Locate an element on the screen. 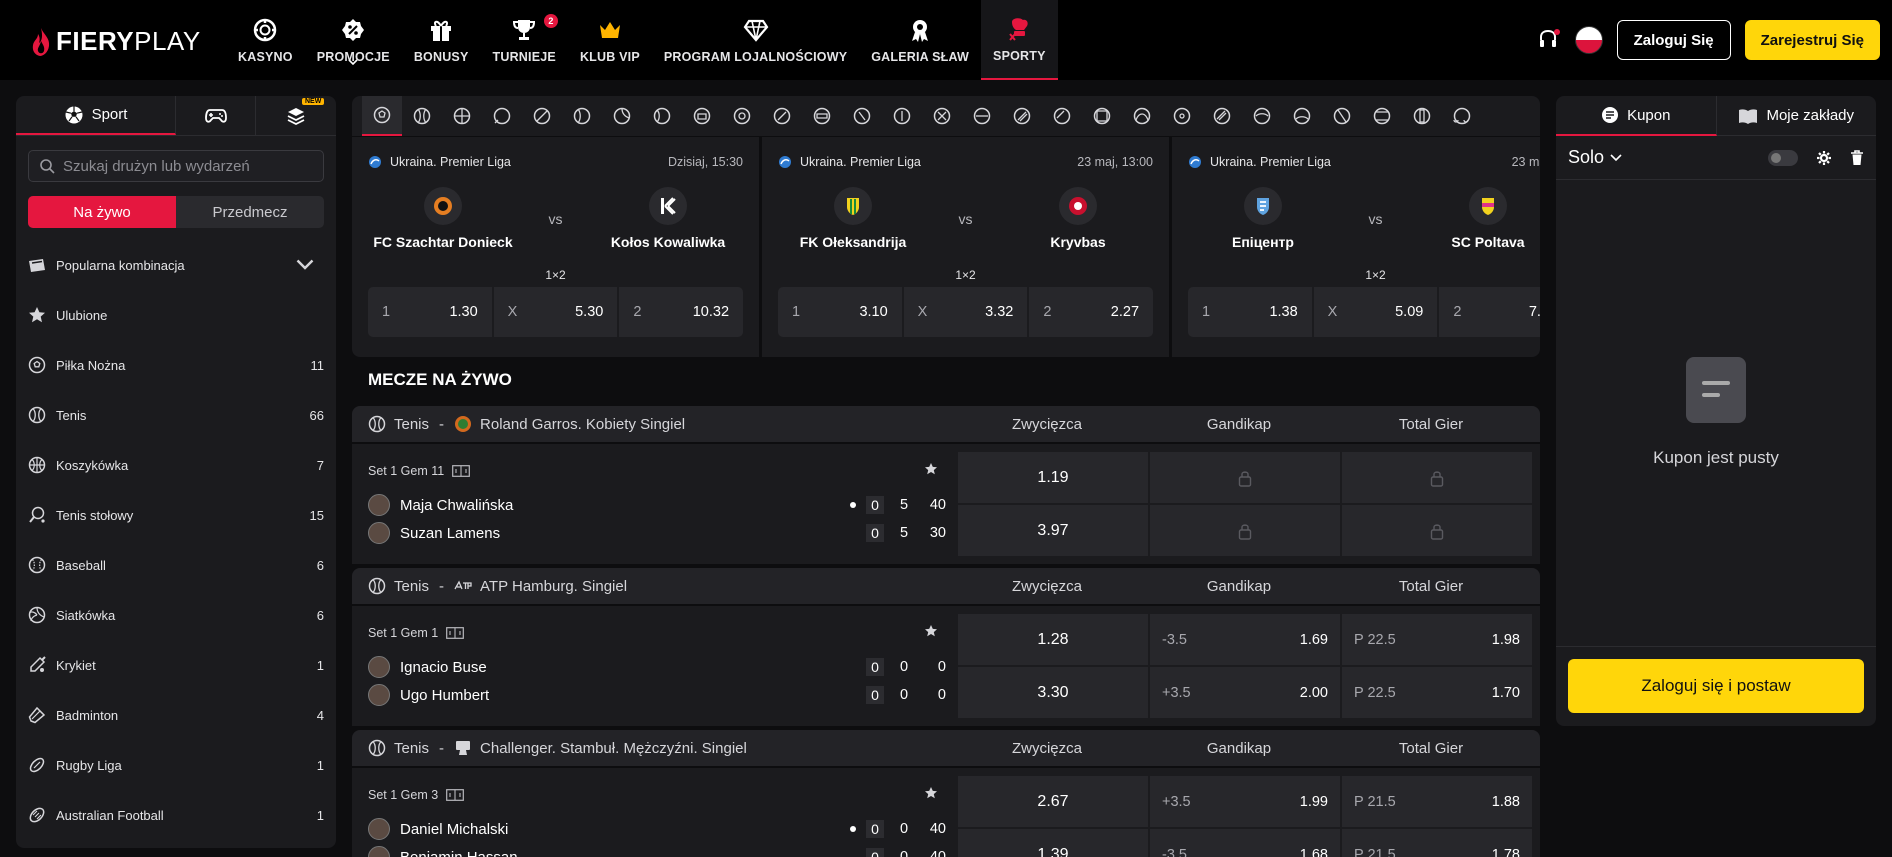 This screenshot has height=857, width=1892. bet-mode-select: Solo is located at coordinates (1595, 157).